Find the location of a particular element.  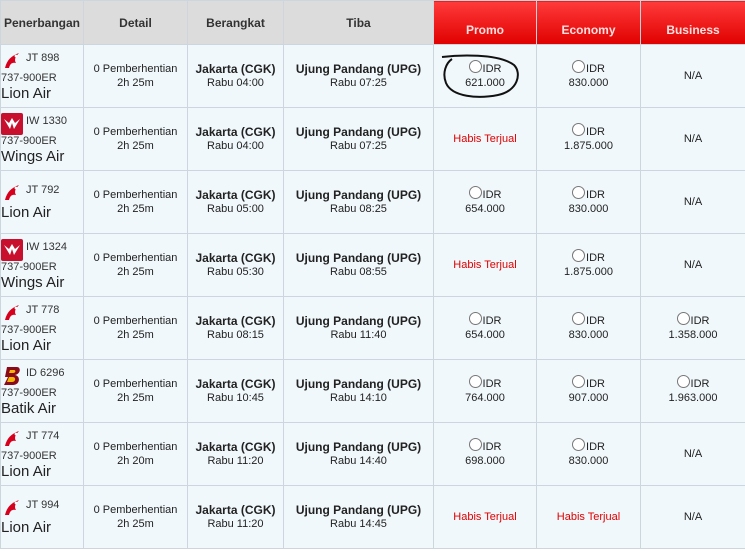

flight-code: JT 994 is located at coordinates (43, 505).